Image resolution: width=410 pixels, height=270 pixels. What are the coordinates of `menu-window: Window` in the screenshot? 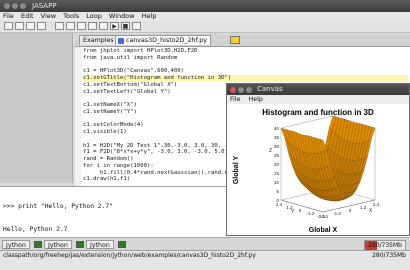 It's located at (122, 16).